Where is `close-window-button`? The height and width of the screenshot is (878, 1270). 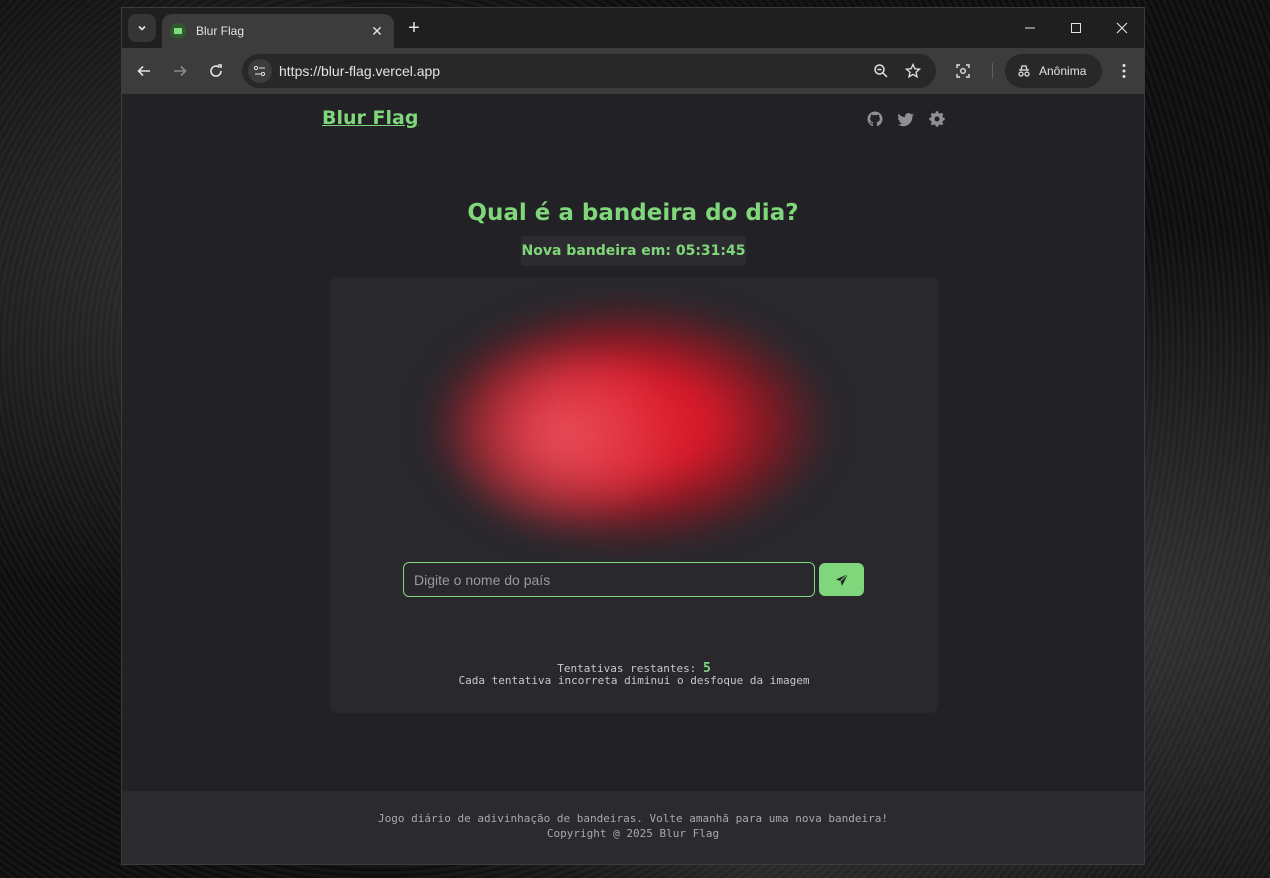
close-window-button is located at coordinates (1121, 28).